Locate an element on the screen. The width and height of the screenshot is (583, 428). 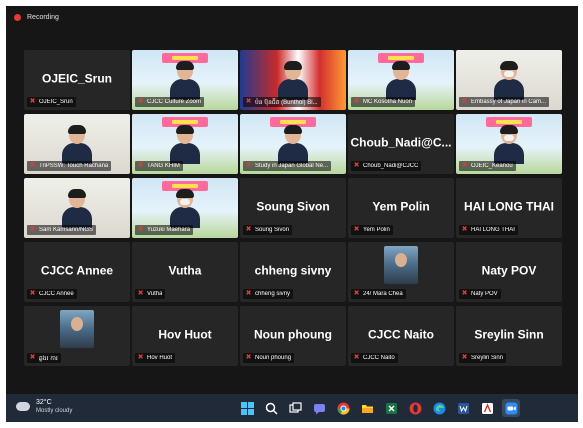
participant-label: ✖ 24/ Mara Chea is located at coordinates (378, 294).